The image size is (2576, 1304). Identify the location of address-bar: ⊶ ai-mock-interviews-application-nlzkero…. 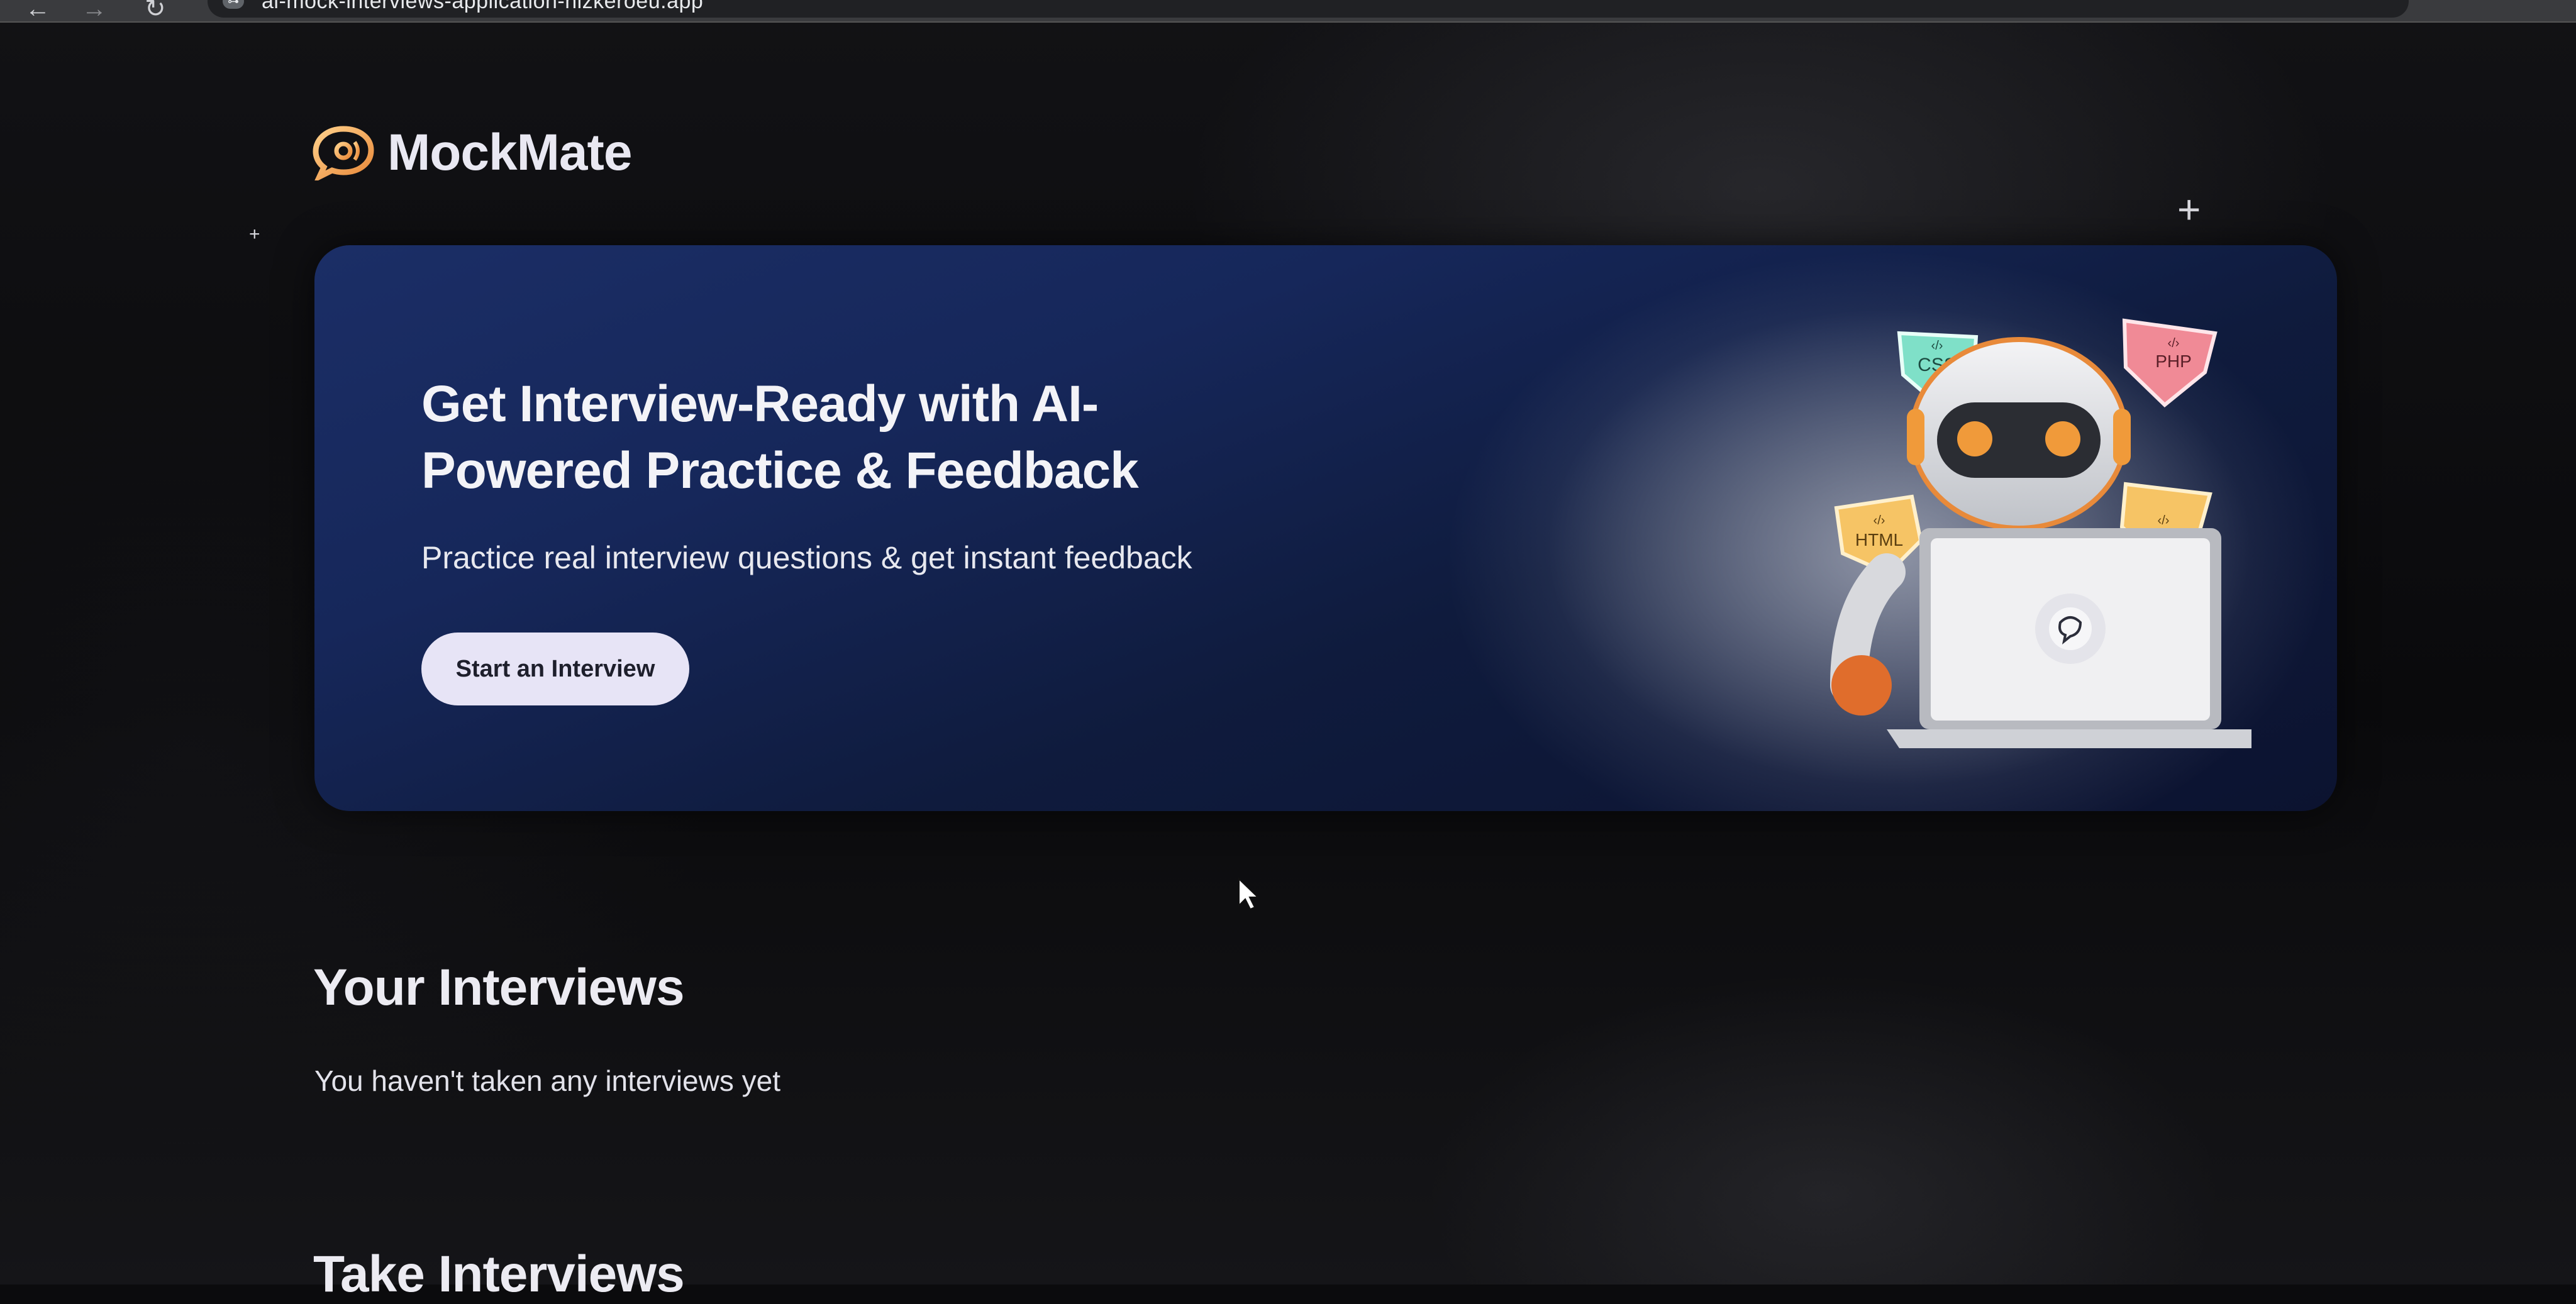
(1308, 9).